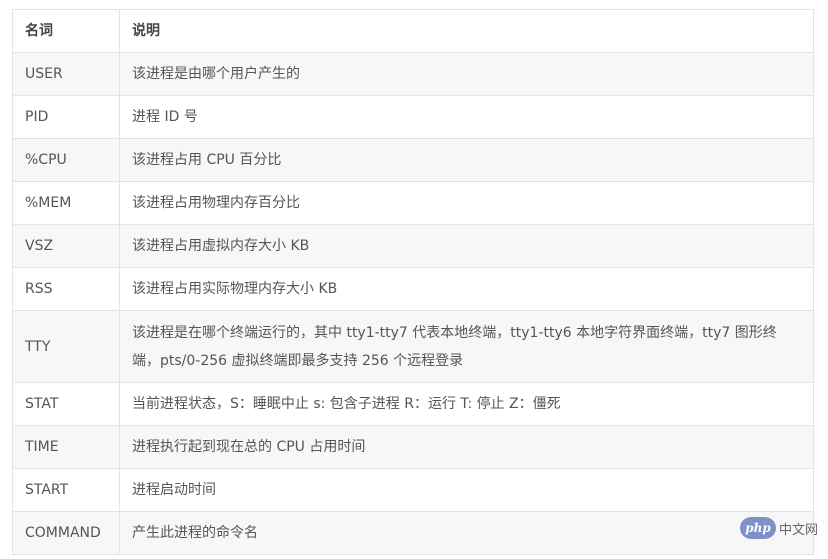  Describe the element at coordinates (66, 117) in the screenshot. I see `row-term: PID` at that location.